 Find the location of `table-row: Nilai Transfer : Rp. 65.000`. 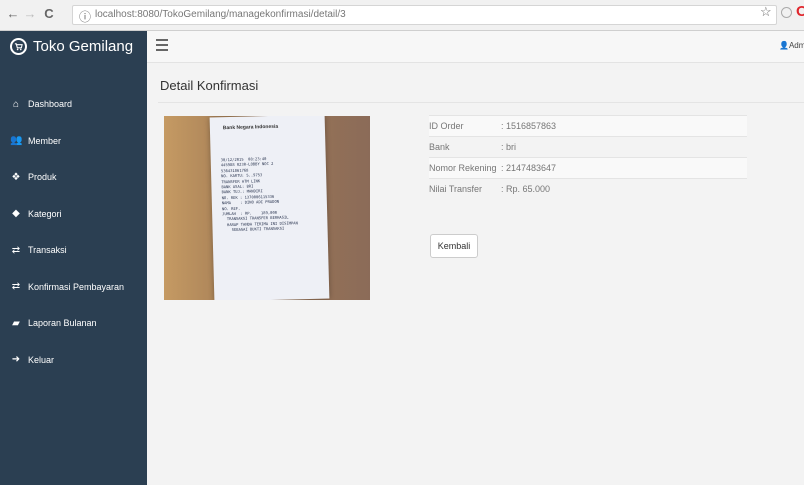

table-row: Nilai Transfer : Rp. 65.000 is located at coordinates (588, 188).